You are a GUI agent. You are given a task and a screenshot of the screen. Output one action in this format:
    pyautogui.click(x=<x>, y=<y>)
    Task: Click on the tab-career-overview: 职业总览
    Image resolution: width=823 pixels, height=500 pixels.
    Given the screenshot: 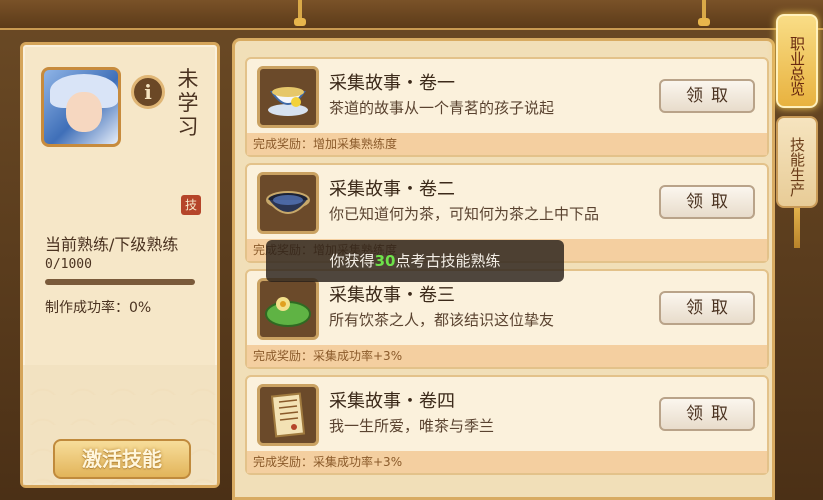 What is the action you would take?
    pyautogui.click(x=797, y=61)
    